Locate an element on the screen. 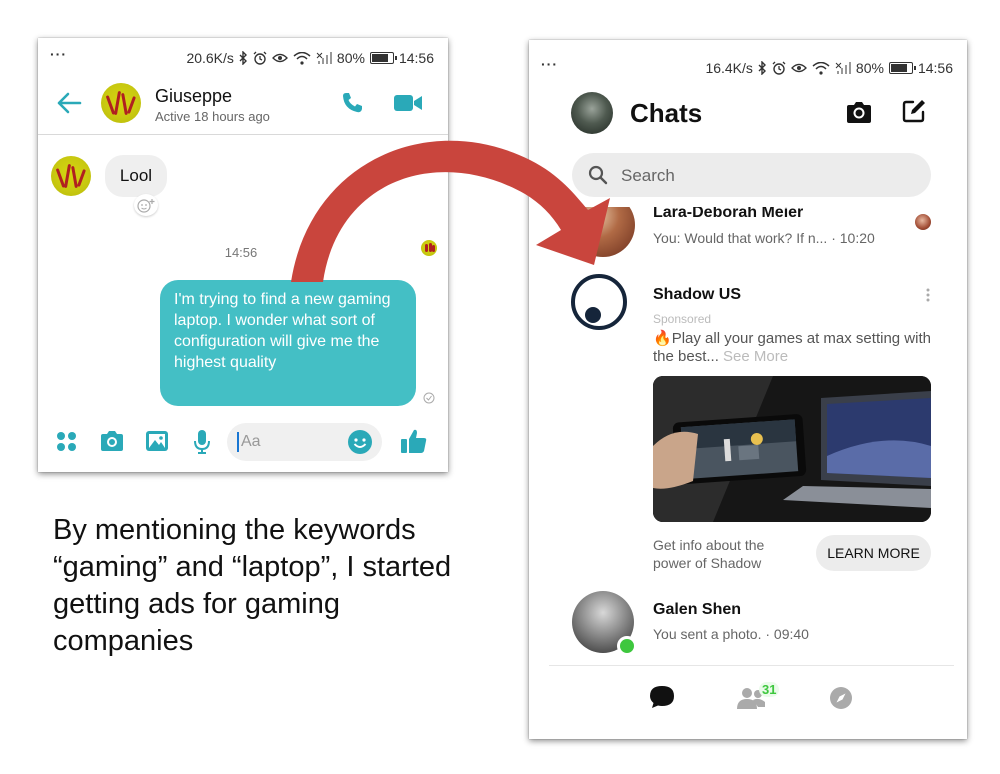  message-timestamp: 14:56 is located at coordinates (241, 252).